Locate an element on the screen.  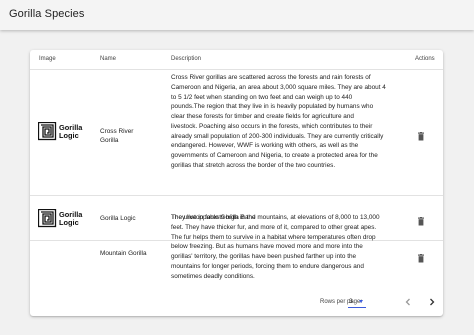
column-header-image: Image is located at coordinates (47, 59).